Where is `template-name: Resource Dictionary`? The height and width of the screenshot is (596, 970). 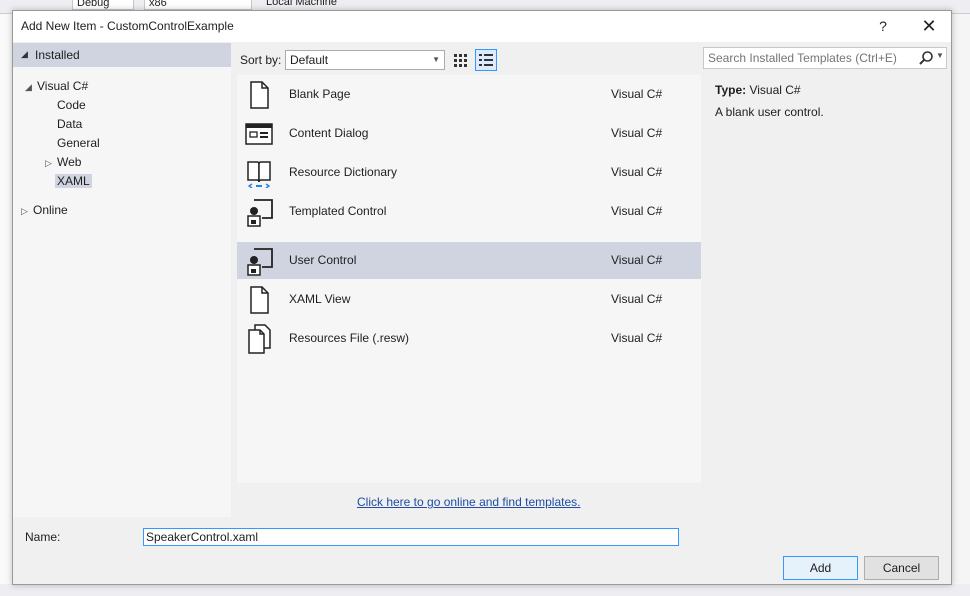 template-name: Resource Dictionary is located at coordinates (343, 172).